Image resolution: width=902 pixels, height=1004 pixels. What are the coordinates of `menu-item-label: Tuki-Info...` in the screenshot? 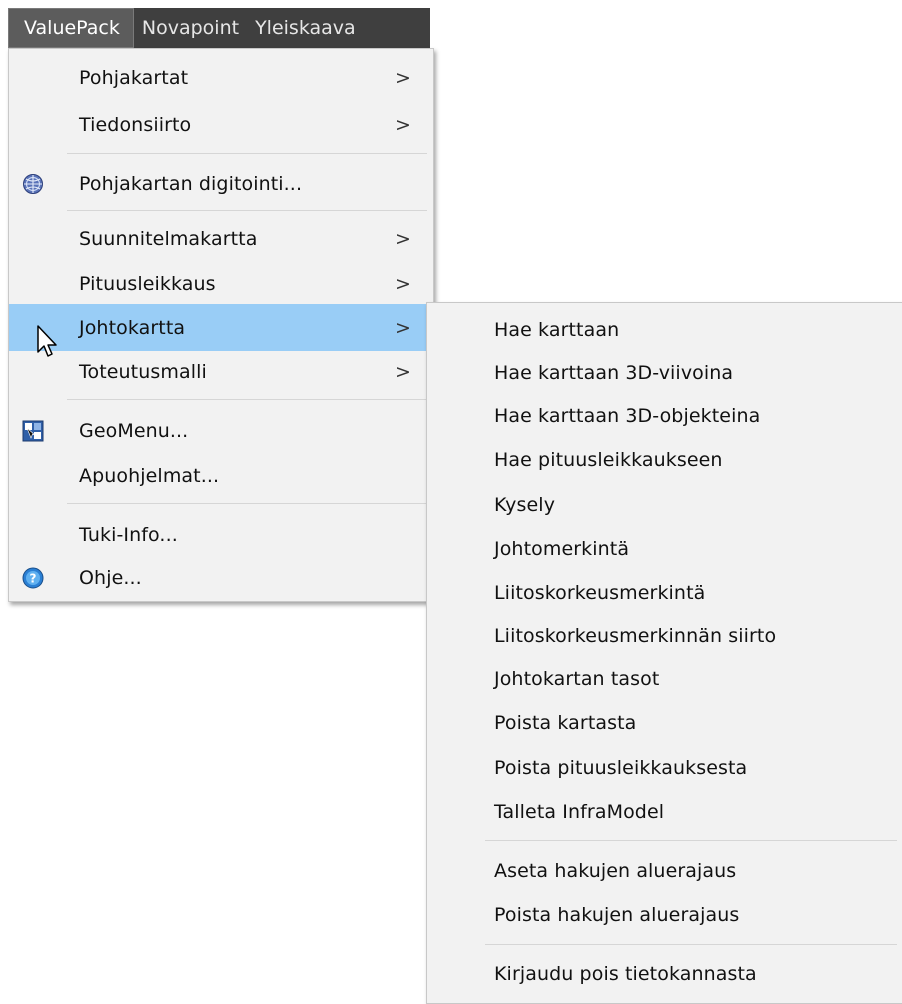 It's located at (128, 534).